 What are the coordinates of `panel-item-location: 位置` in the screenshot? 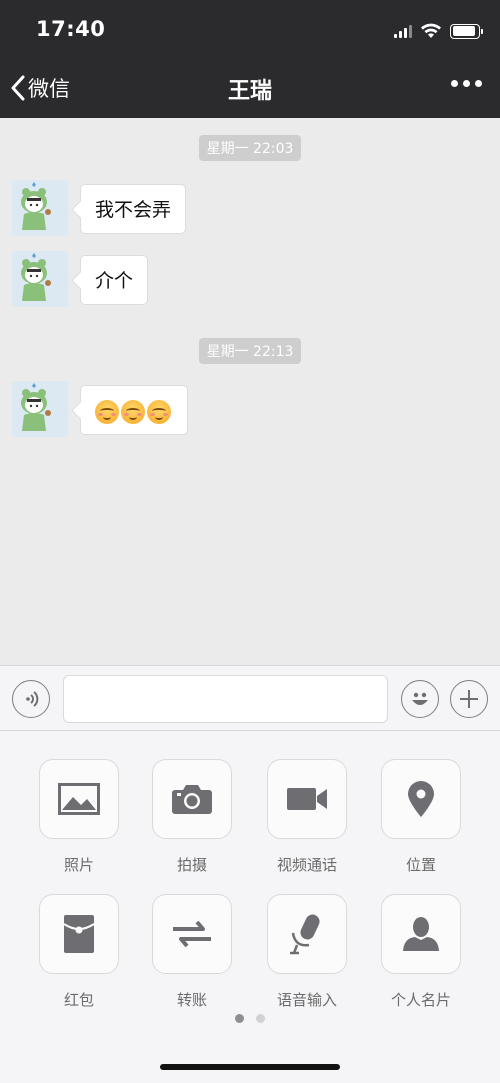 It's located at (421, 817).